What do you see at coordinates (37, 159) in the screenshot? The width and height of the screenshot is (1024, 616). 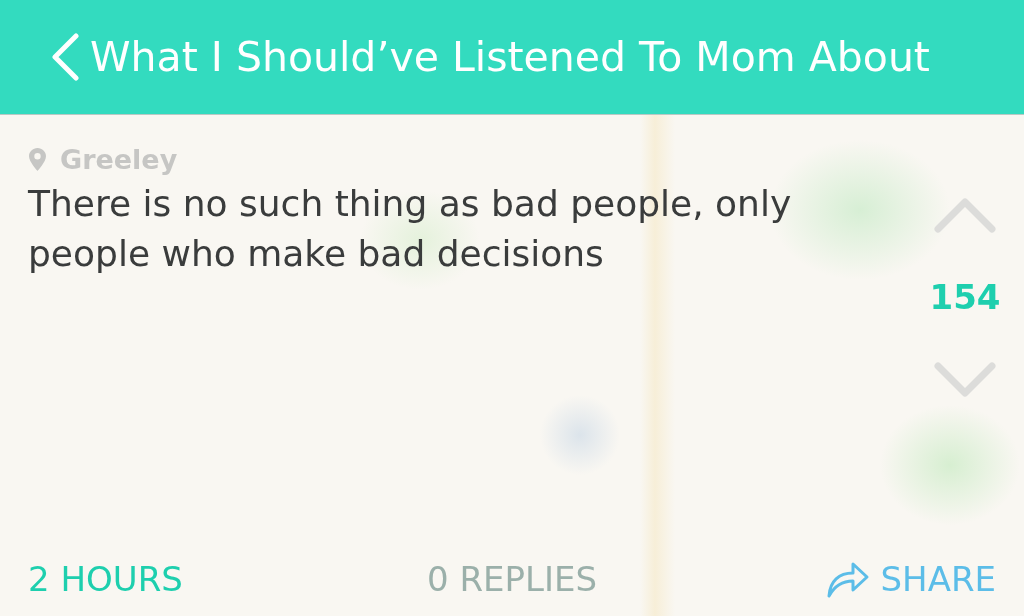 I see `location-pin-icon` at bounding box center [37, 159].